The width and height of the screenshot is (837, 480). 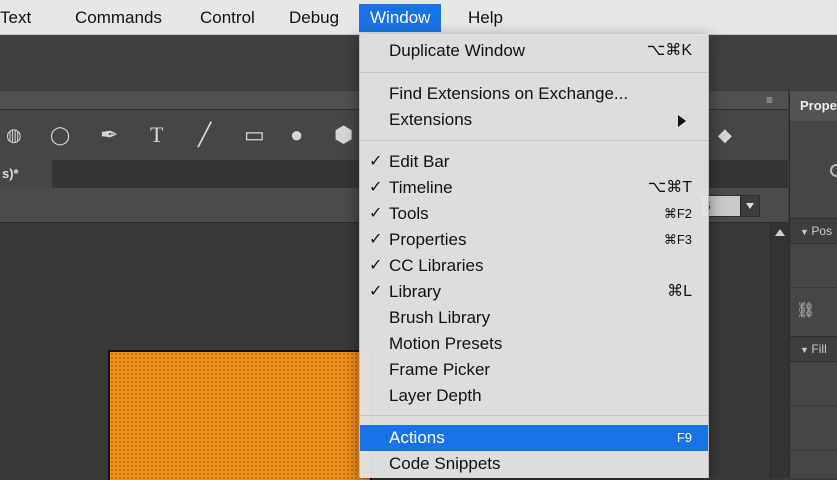 What do you see at coordinates (534, 240) in the screenshot?
I see `menu-item-properties: ✓ Properties ⌘F3` at bounding box center [534, 240].